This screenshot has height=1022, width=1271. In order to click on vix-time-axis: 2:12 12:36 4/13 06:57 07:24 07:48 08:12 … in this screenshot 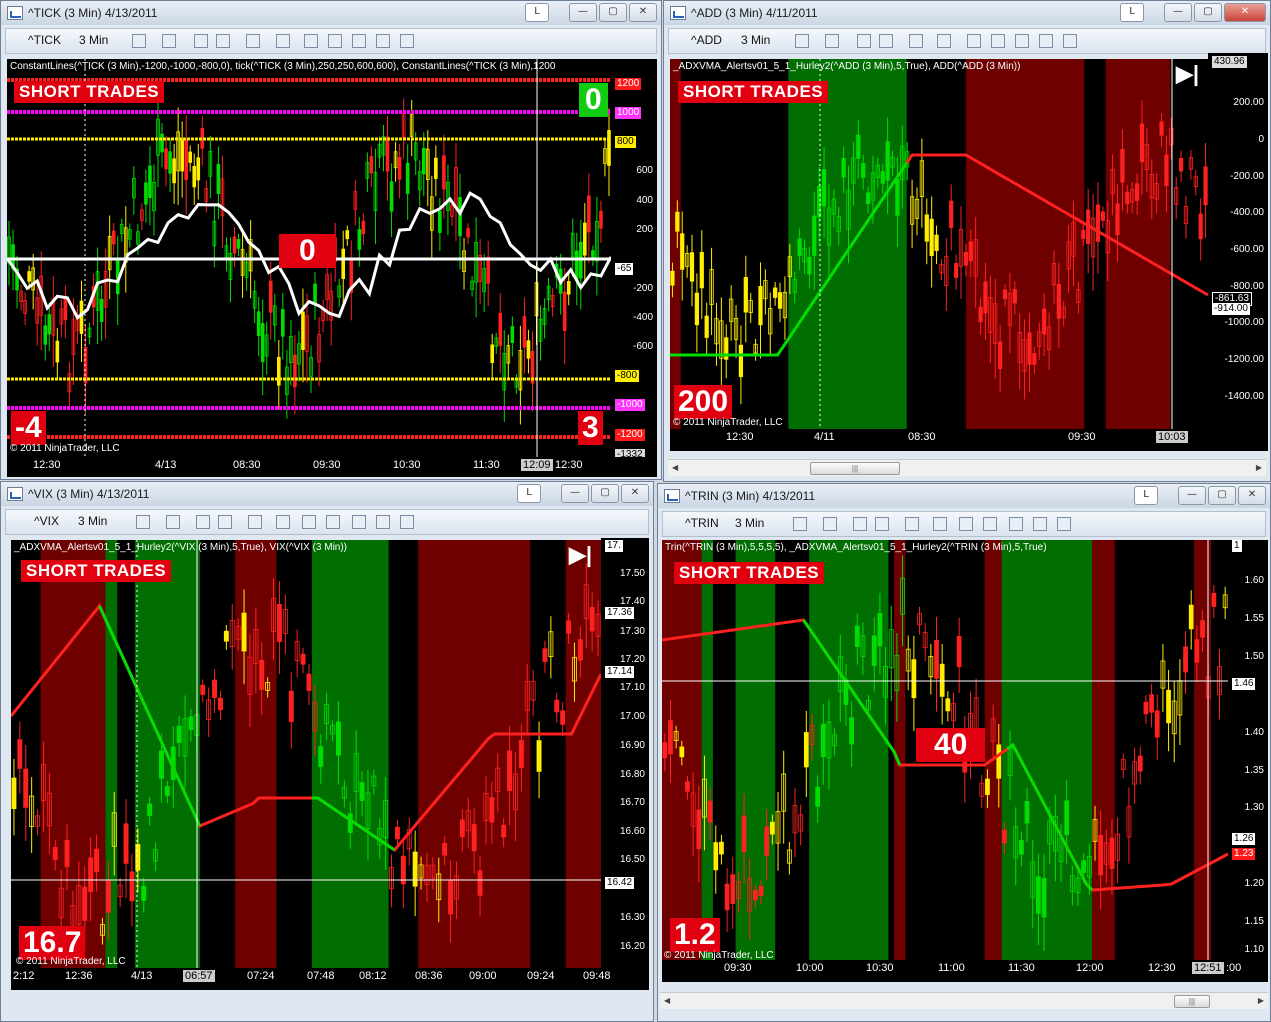, I will do `click(330, 979)`.